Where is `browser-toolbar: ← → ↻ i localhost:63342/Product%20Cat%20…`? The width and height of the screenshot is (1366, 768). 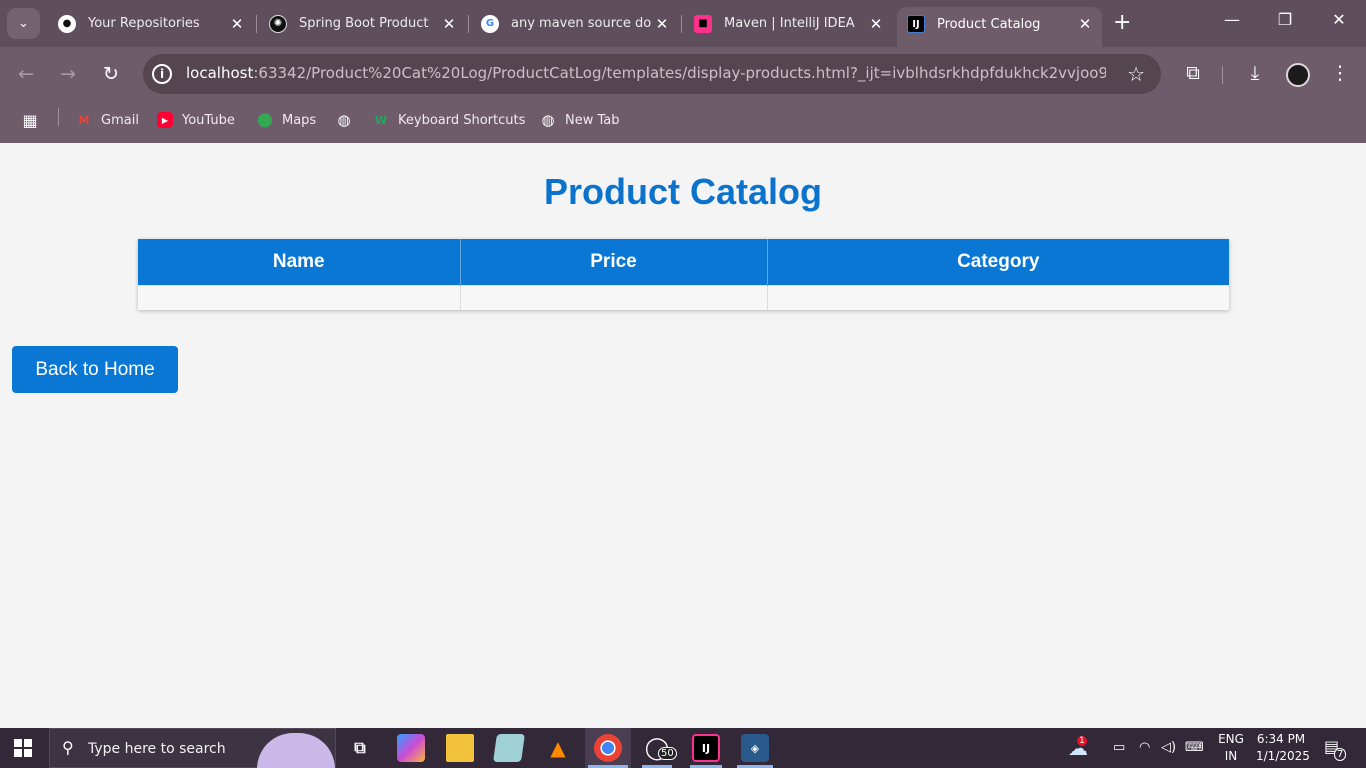
browser-toolbar: ← → ↻ i localhost:63342/Product%20Cat%20… is located at coordinates (683, 74).